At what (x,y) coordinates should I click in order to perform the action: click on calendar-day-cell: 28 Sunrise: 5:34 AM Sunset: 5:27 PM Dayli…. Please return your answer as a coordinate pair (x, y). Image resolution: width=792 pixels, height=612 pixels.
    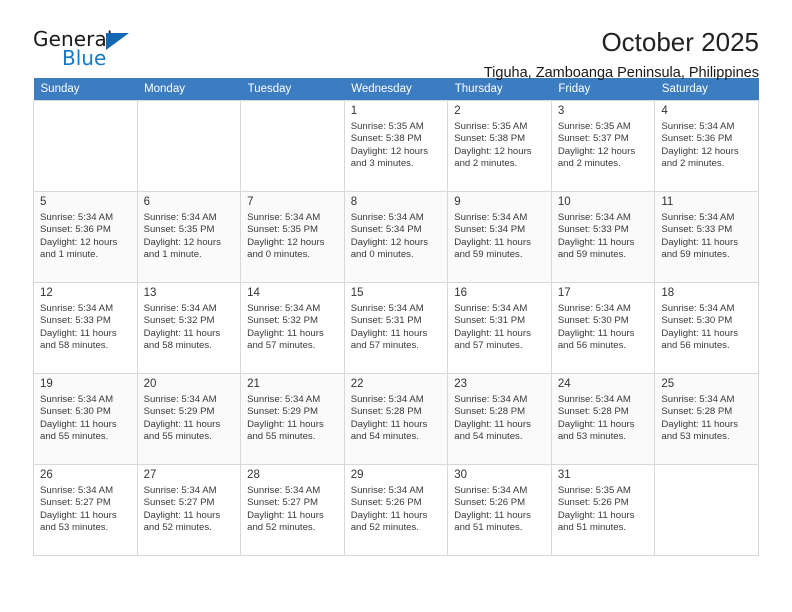
    Looking at the image, I should click on (292, 510).